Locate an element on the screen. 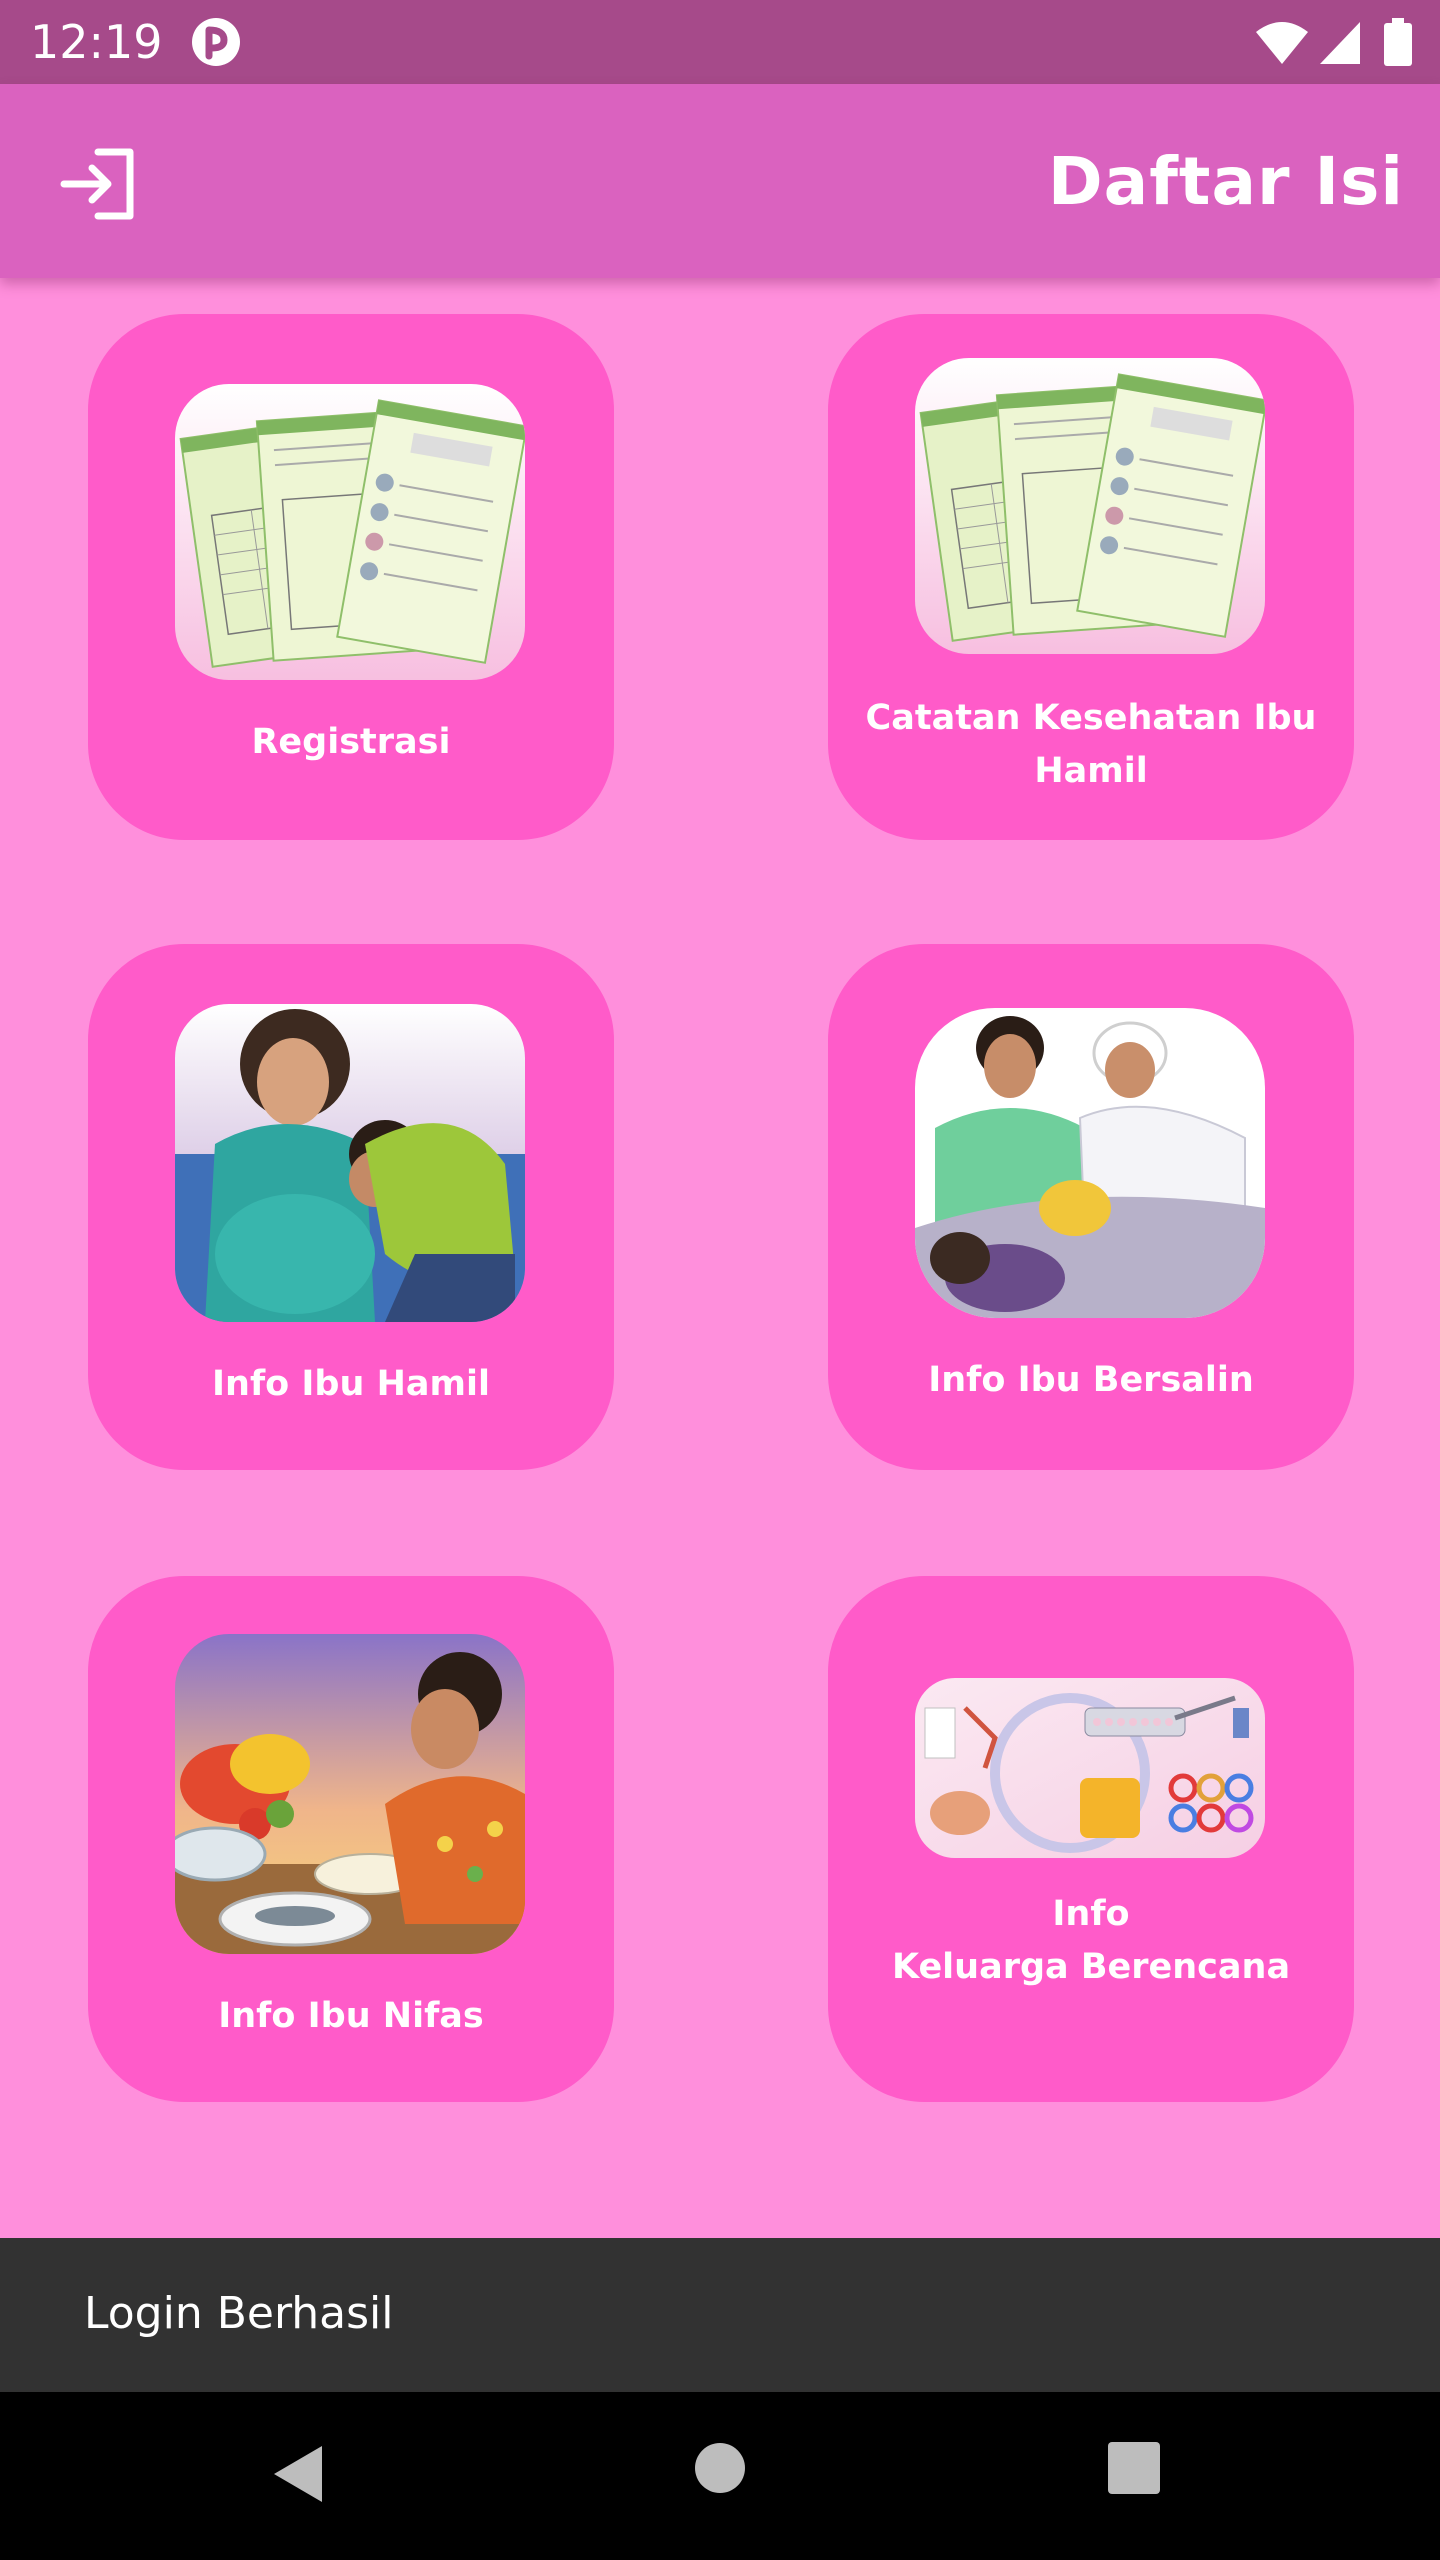 This screenshot has width=1440, height=2560. menu-card-info-kb: Info Keluarga Berencana is located at coordinates (1091, 1839).